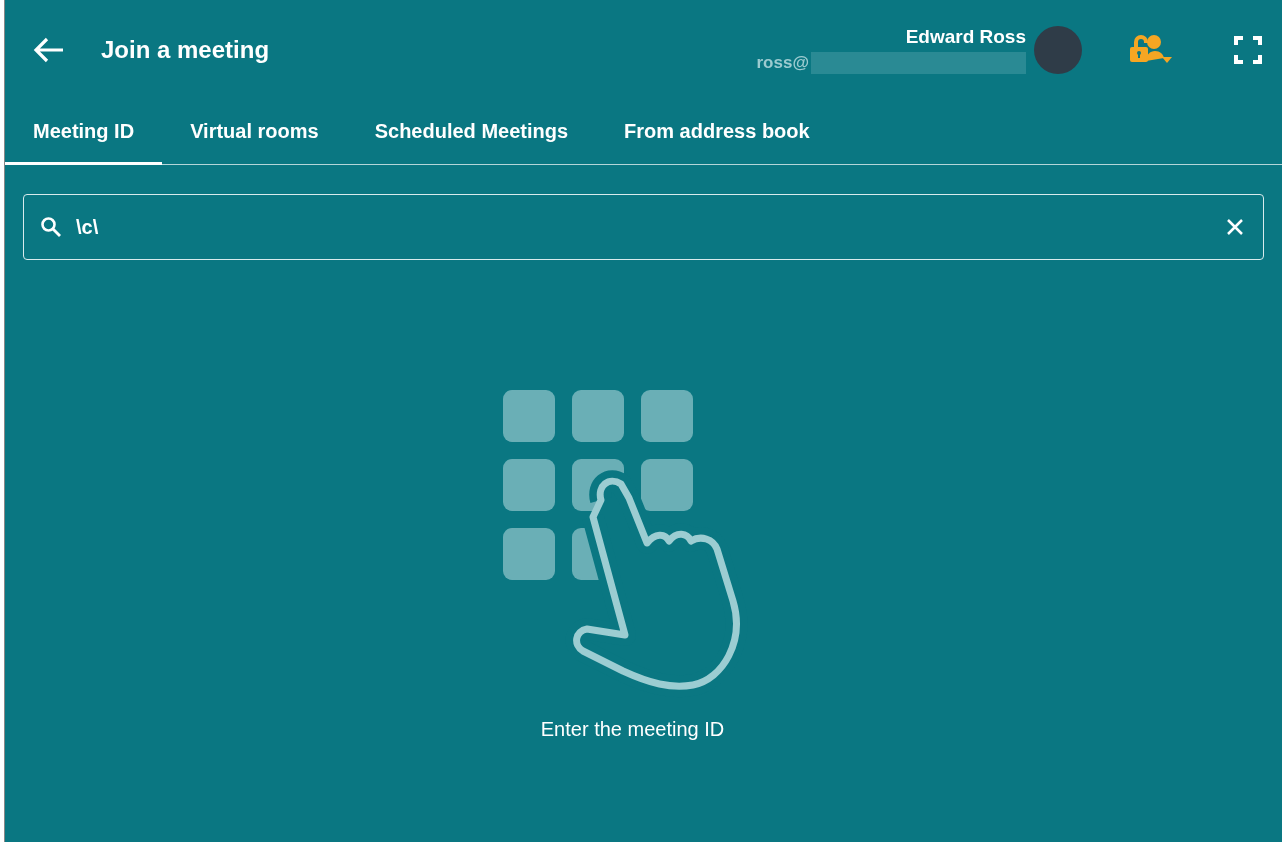 The image size is (1282, 852). Describe the element at coordinates (1248, 50) in the screenshot. I see `fullscreen-icon` at that location.